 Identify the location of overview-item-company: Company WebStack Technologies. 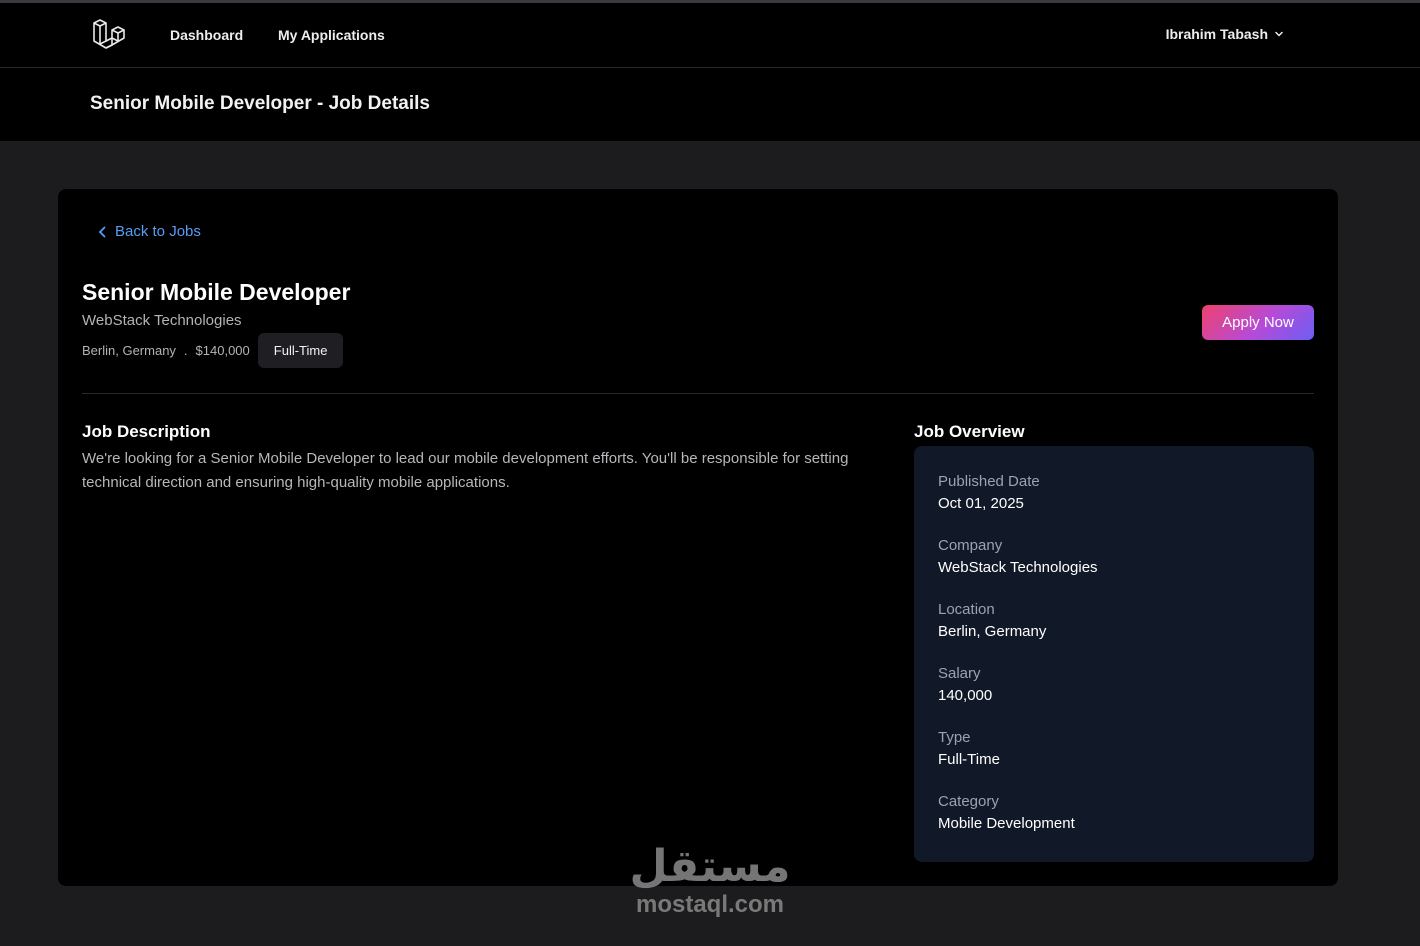
(1114, 568).